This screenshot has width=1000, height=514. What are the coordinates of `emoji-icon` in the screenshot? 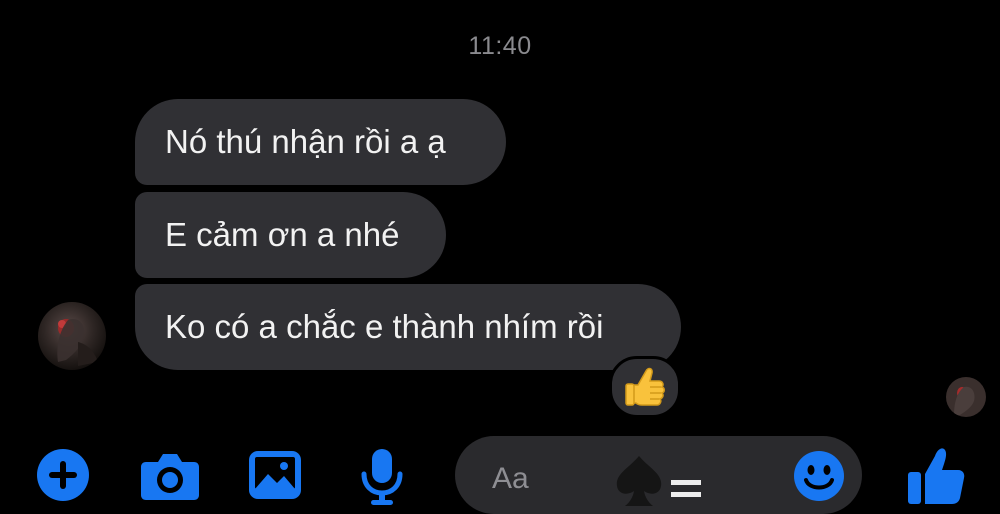 It's located at (819, 476).